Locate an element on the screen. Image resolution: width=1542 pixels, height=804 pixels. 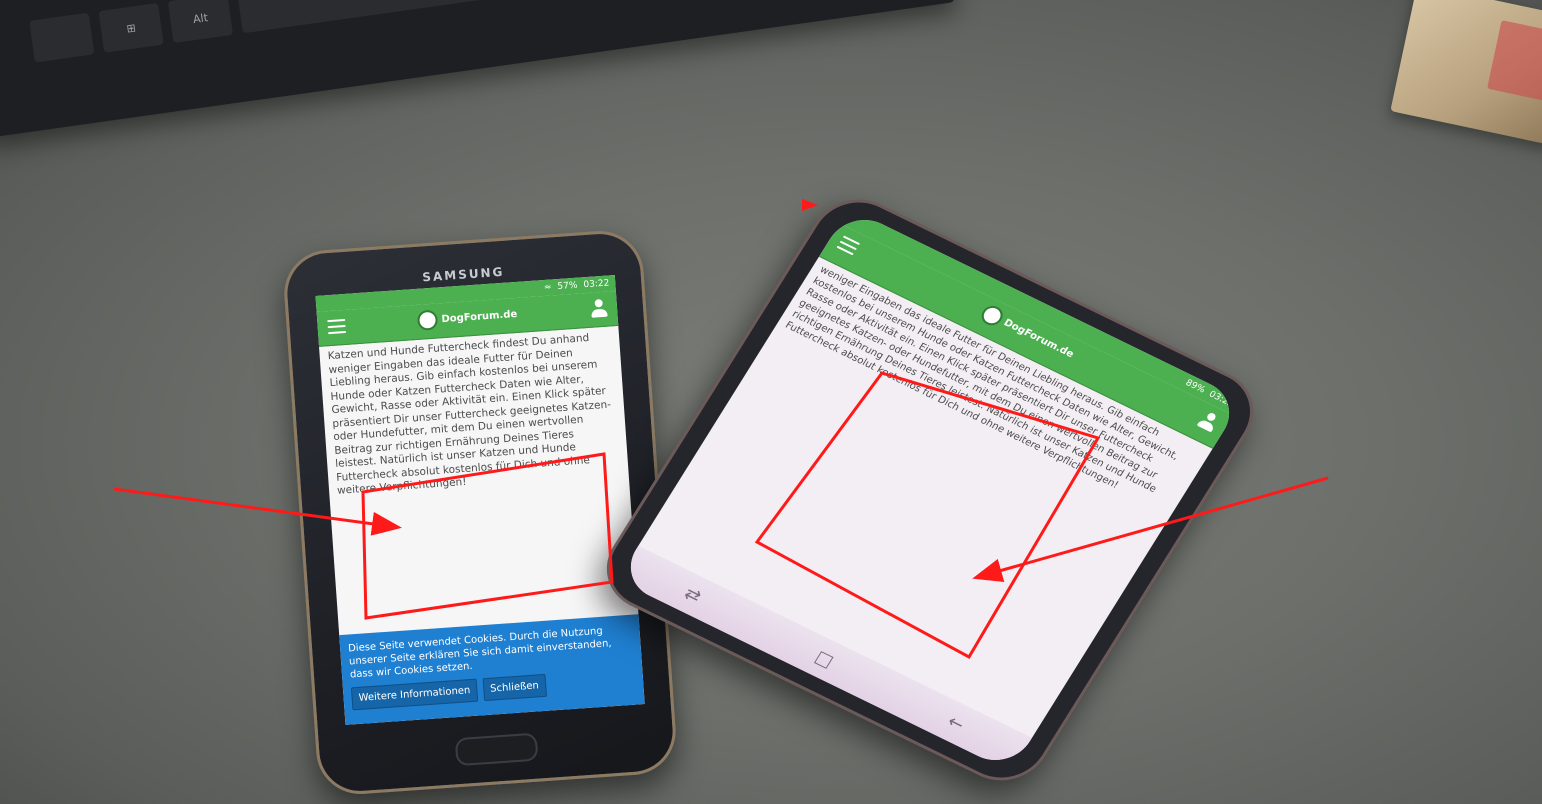
highlight-box-left is located at coordinates (487, 536).